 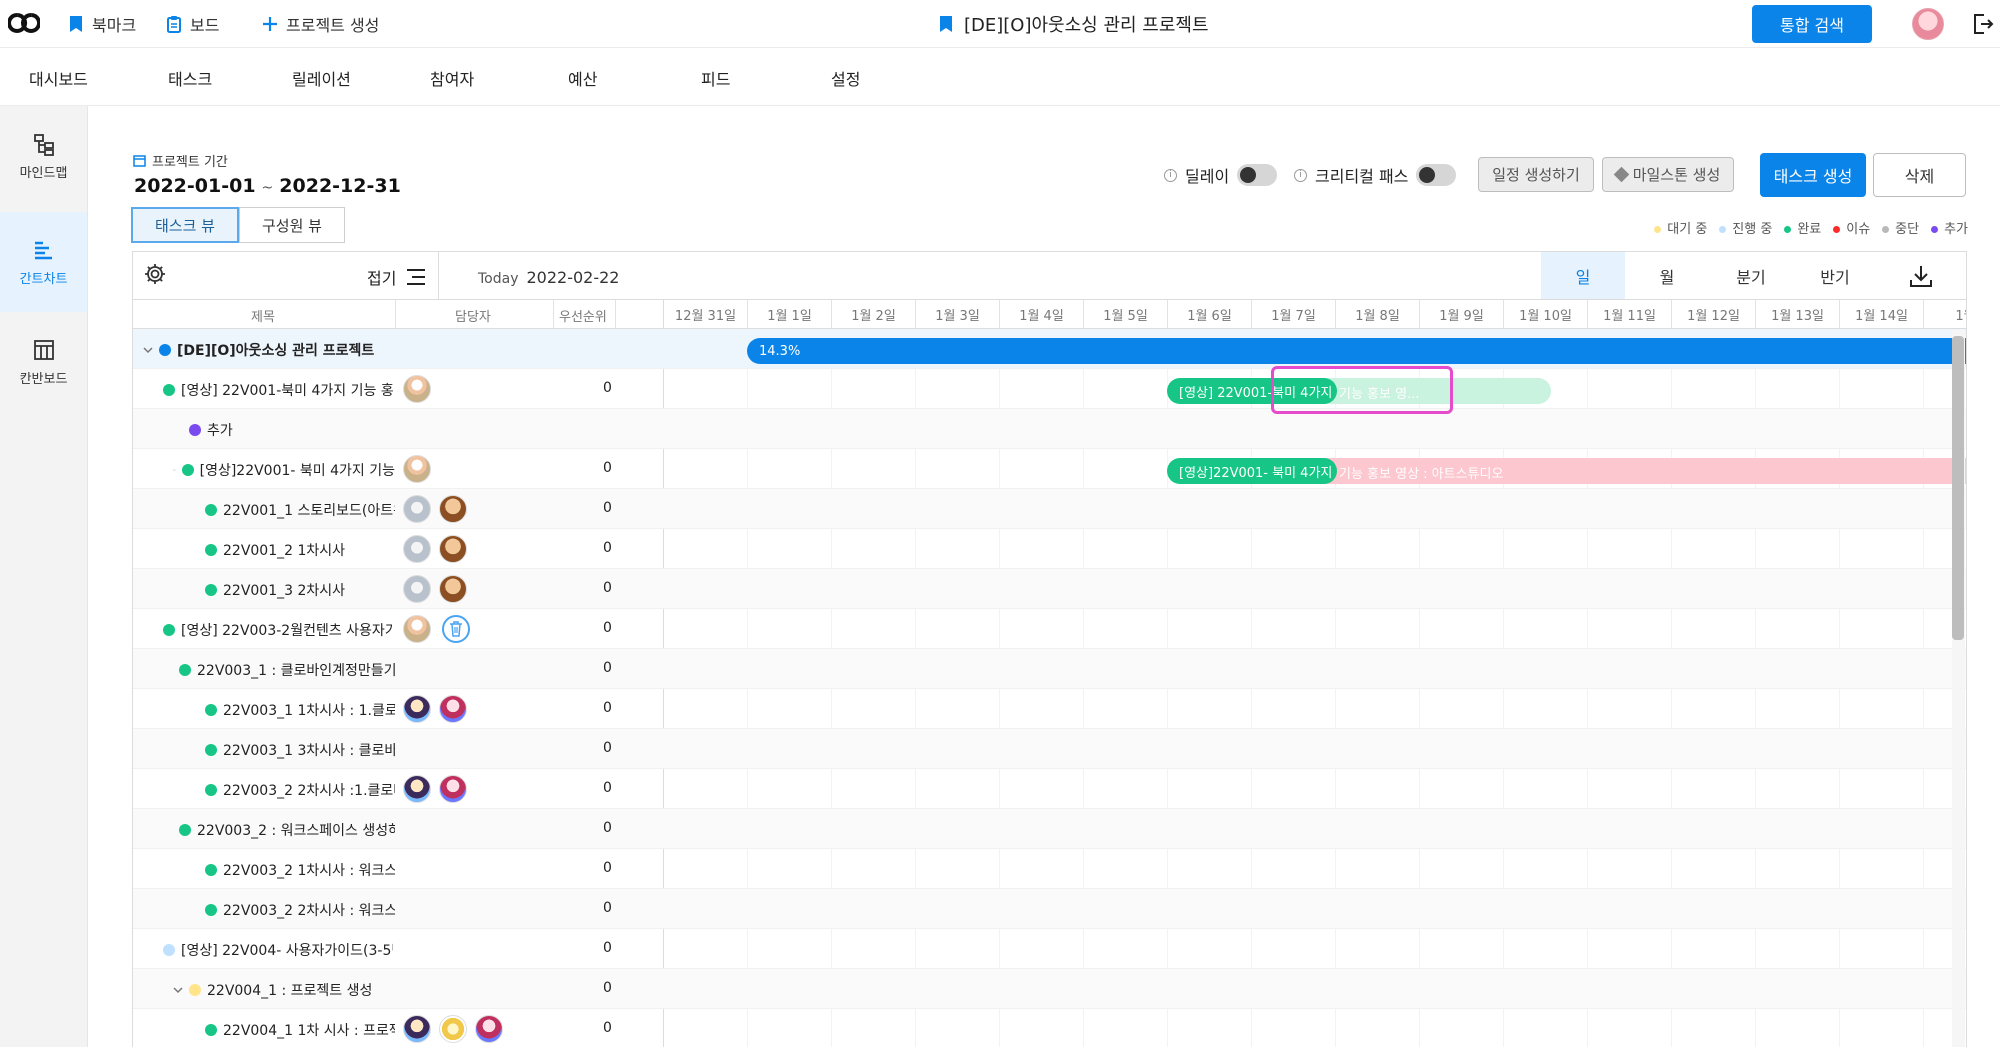 I want to click on scale-tab-half: 반기, so click(x=1835, y=275).